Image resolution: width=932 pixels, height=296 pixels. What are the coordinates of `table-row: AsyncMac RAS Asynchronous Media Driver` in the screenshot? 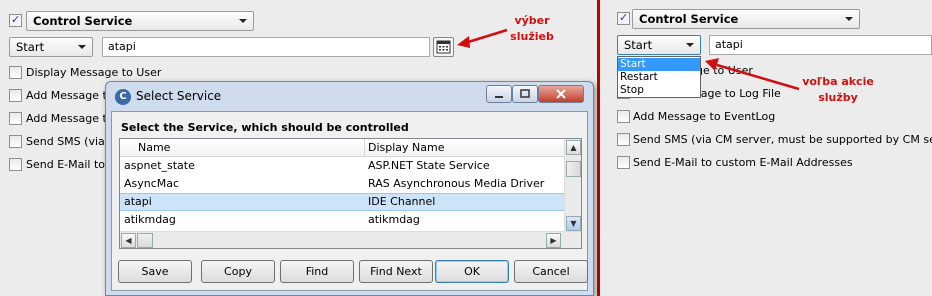 It's located at (342, 184).